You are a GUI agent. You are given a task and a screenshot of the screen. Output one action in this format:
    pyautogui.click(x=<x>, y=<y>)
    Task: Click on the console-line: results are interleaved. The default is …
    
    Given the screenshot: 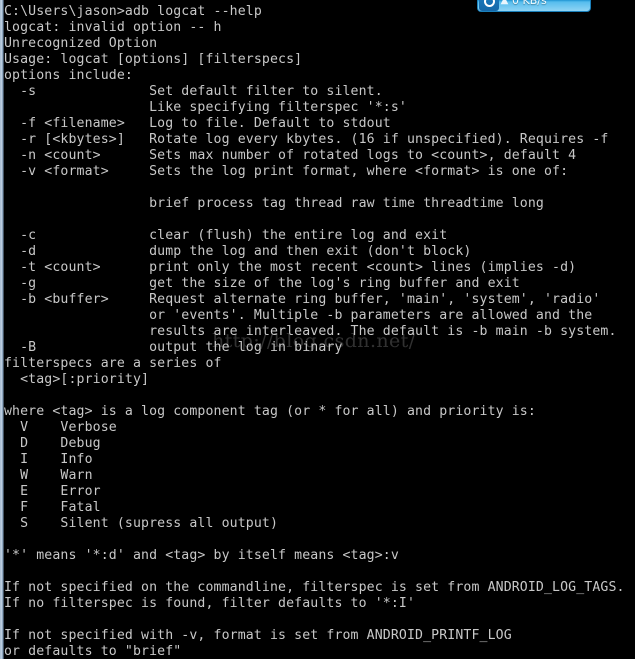 What is the action you would take?
    pyautogui.click(x=310, y=331)
    